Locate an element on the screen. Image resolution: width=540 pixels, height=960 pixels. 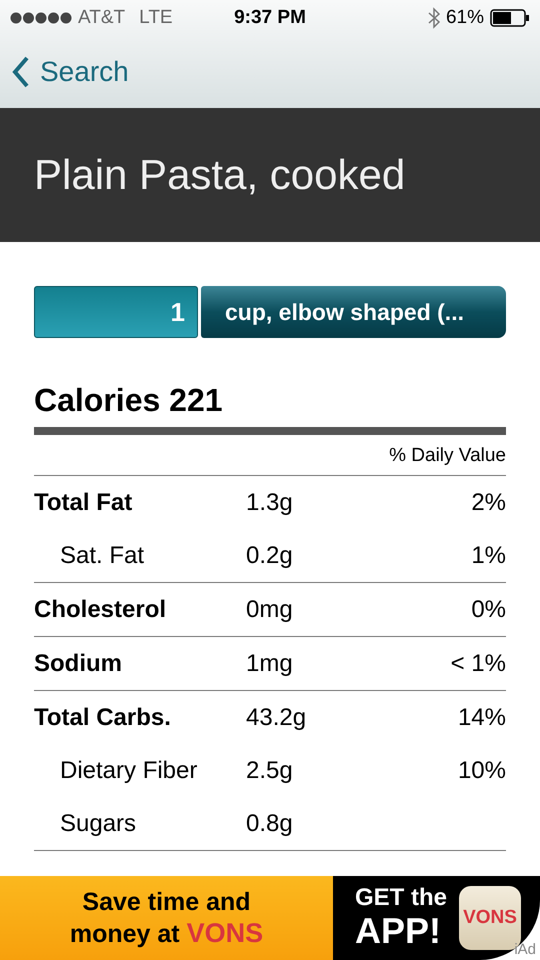
daily-percent: 10% is located at coordinates (481, 770).